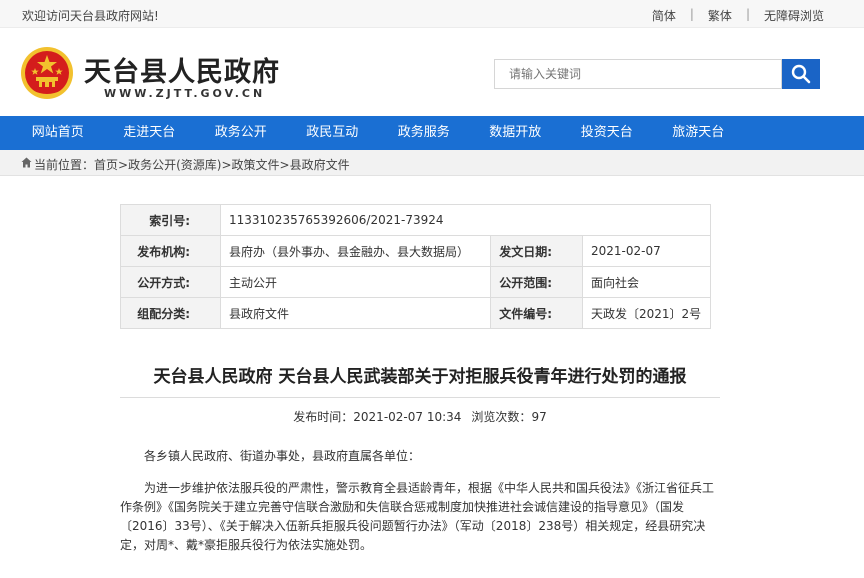 This screenshot has width=864, height=578. Describe the element at coordinates (607, 133) in the screenshot. I see `nav-investment: 投资天台` at that location.